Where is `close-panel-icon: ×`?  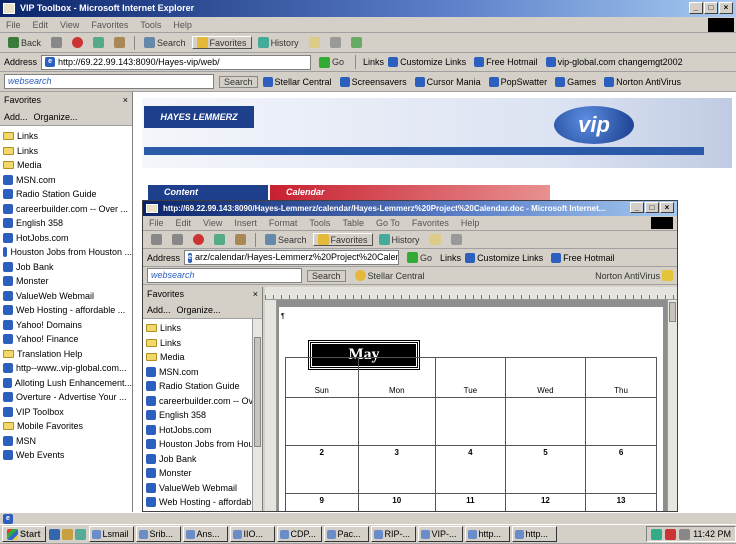
close-panel-icon: × is located at coordinates (125, 100).